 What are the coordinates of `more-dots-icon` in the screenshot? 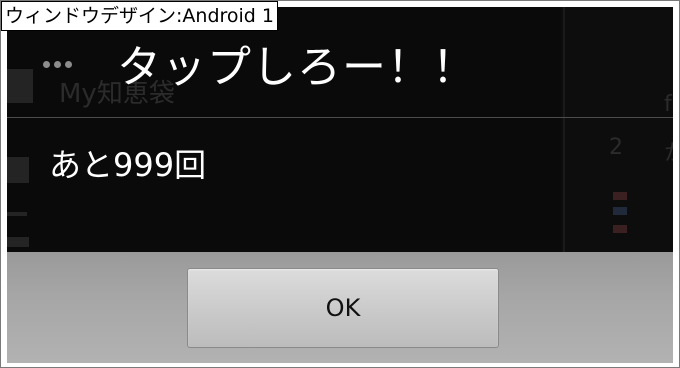 It's located at (57, 64).